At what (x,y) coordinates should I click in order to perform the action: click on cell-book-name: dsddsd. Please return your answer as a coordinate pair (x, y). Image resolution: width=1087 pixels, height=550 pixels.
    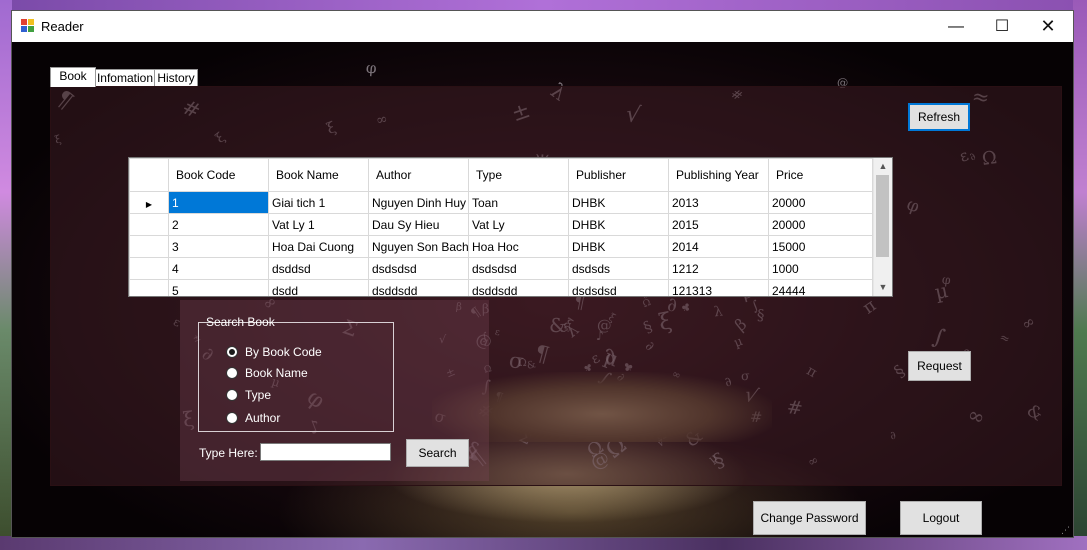
    Looking at the image, I should click on (318, 268).